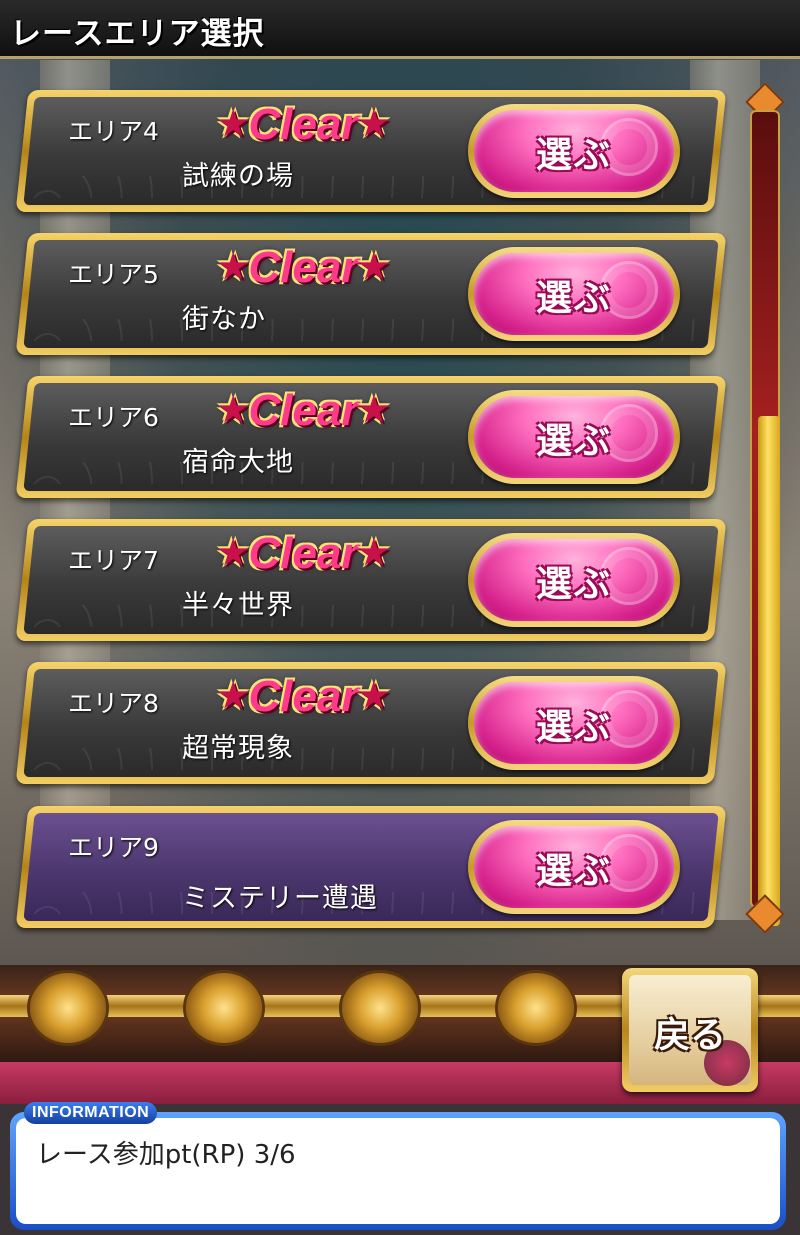 This screenshot has height=1235, width=800. Describe the element at coordinates (400, 29) in the screenshot. I see `title-bar: レースエリア選択` at that location.